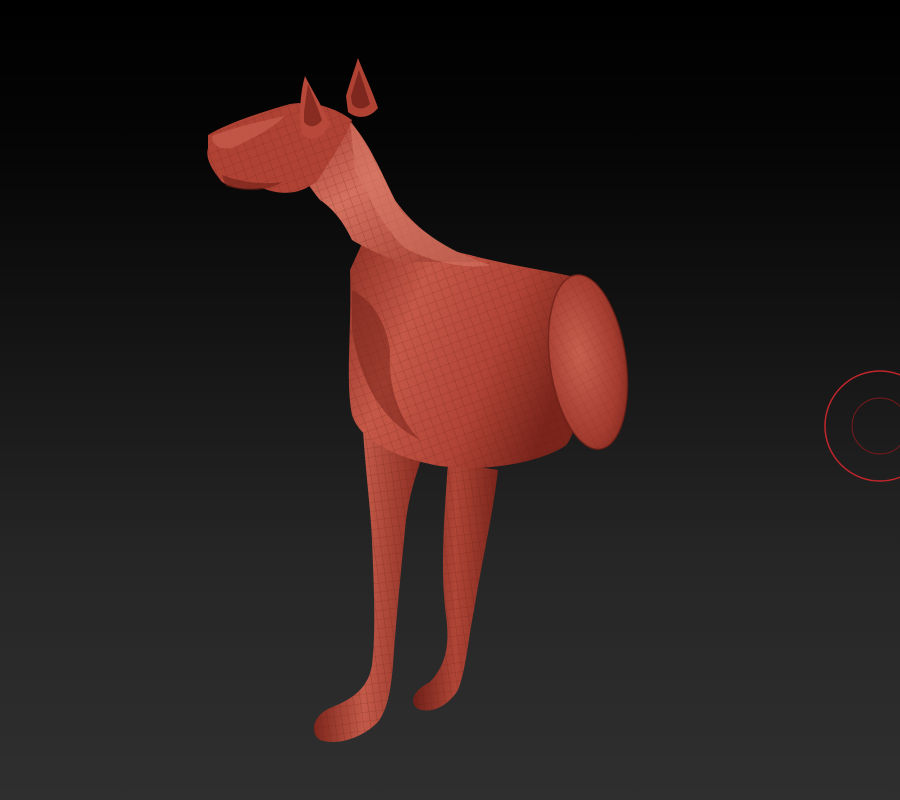  What do you see at coordinates (455, 586) in the screenshot?
I see `back-leg` at bounding box center [455, 586].